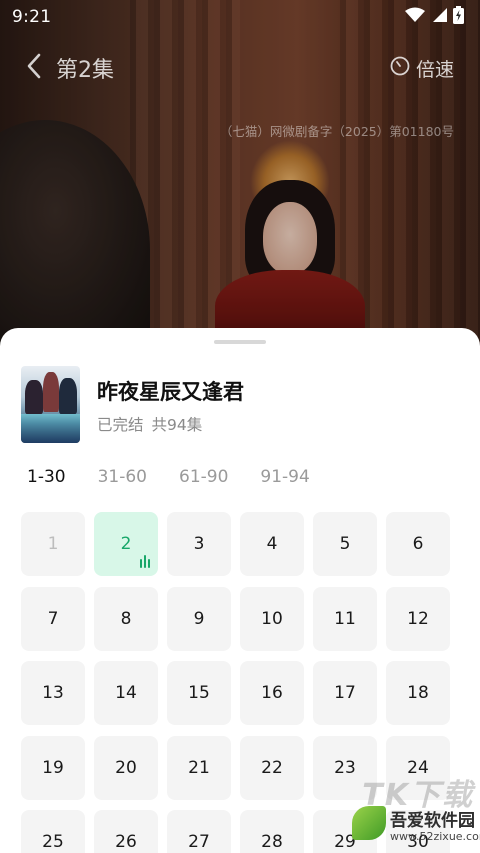 Image resolution: width=480 pixels, height=853 pixels. I want to click on episode-number: 4, so click(272, 544).